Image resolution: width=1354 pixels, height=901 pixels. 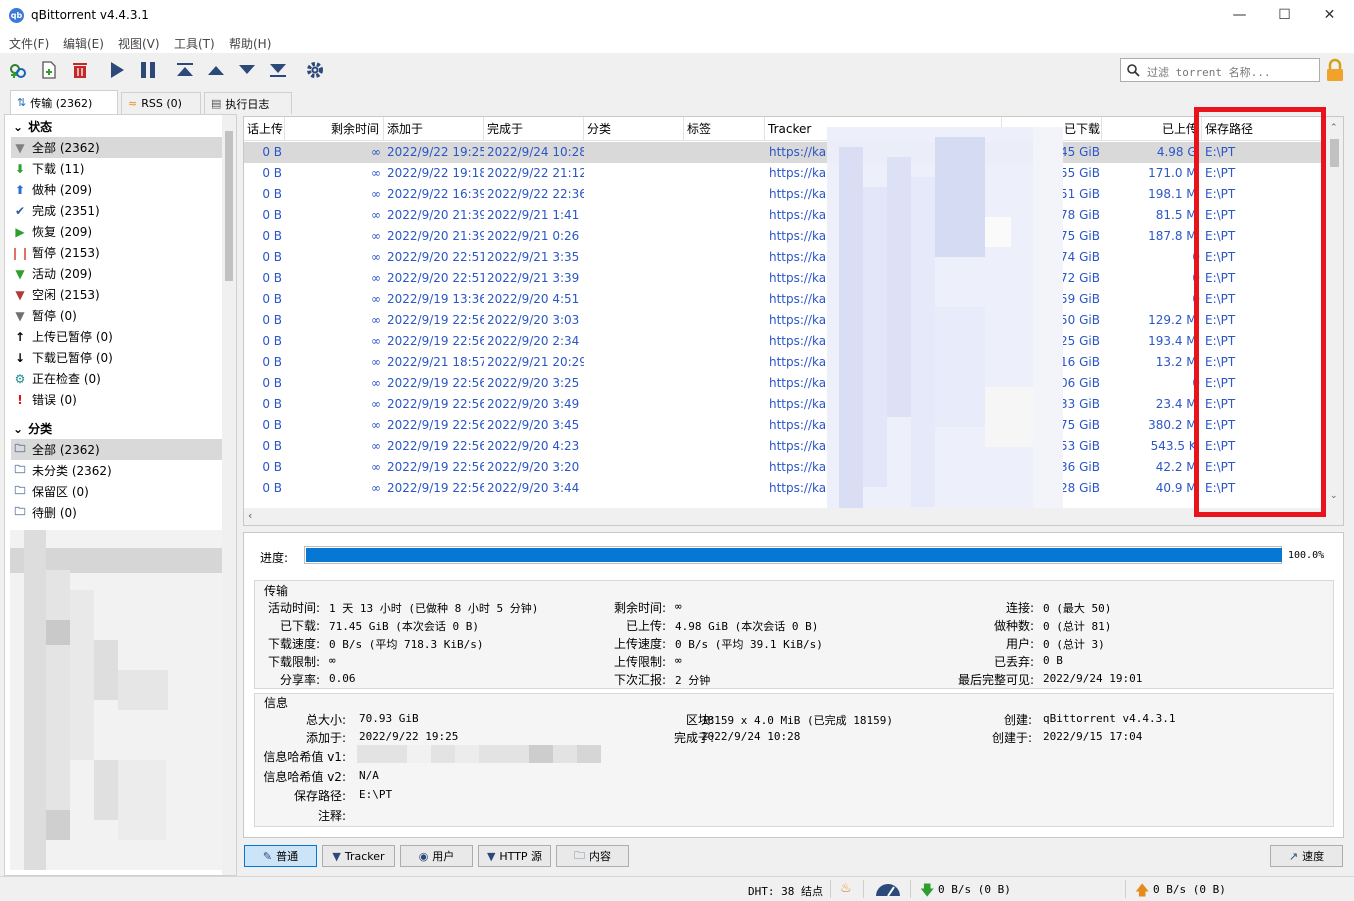 I want to click on options-gear-icon, so click(x=315, y=70).